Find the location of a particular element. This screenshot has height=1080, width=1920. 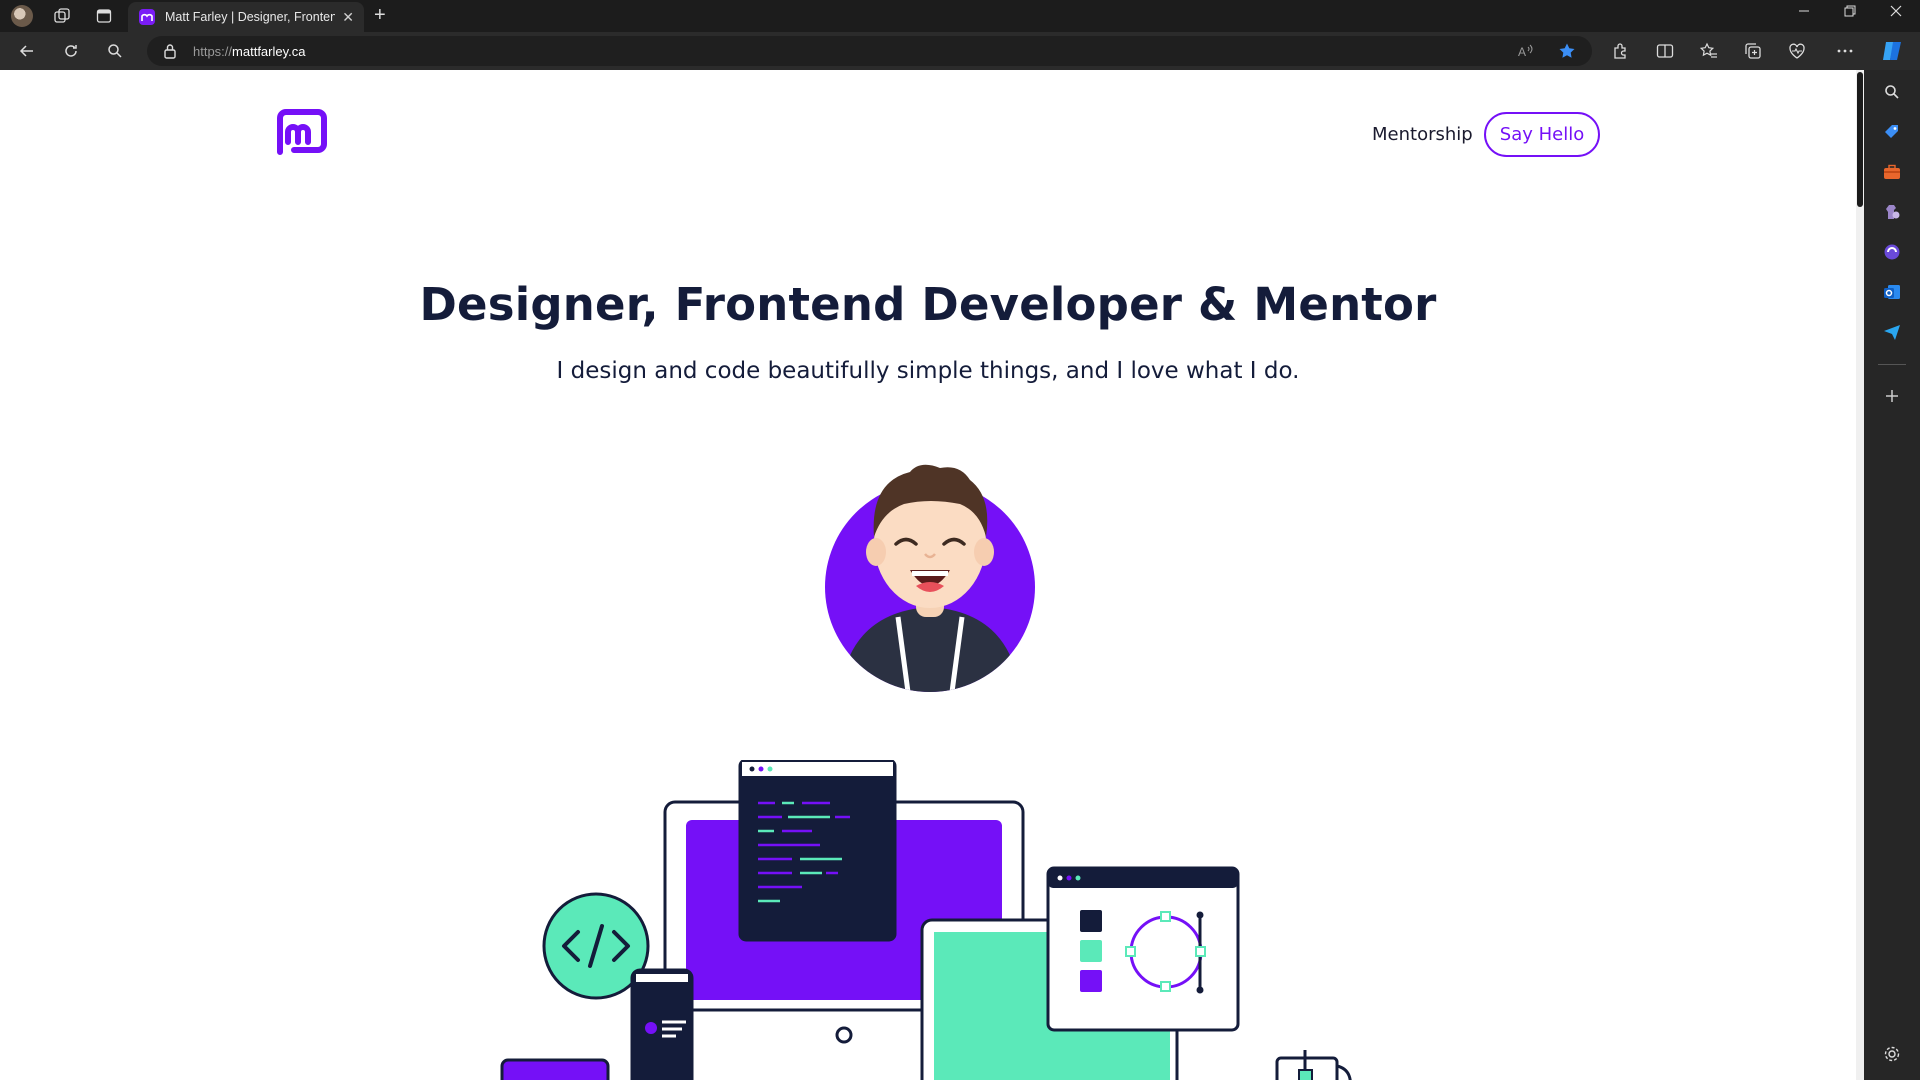

minimize-icon is located at coordinates (1804, 12).